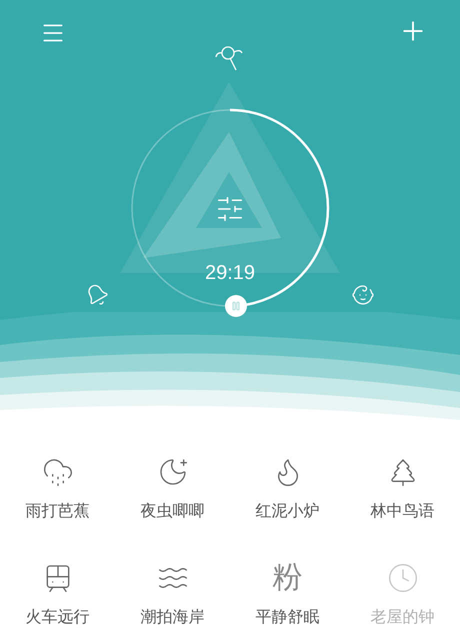  Describe the element at coordinates (230, 273) in the screenshot. I see `timer-text: 29:19` at that location.